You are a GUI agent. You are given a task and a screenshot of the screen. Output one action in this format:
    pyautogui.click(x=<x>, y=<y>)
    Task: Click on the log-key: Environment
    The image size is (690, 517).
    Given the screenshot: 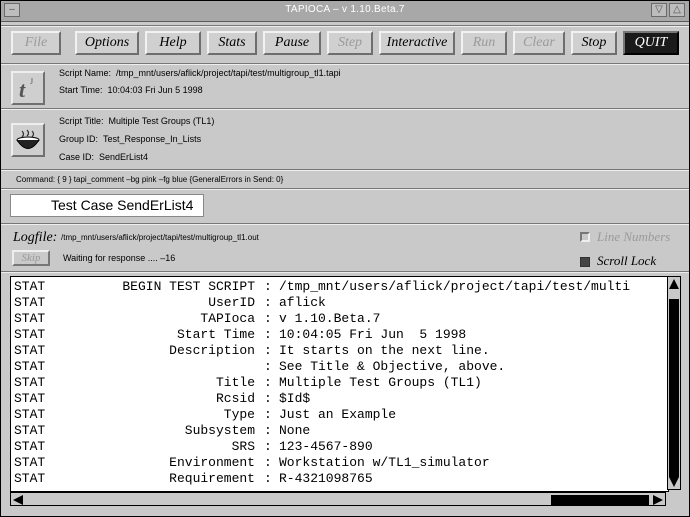 What is the action you would take?
    pyautogui.click(x=212, y=462)
    